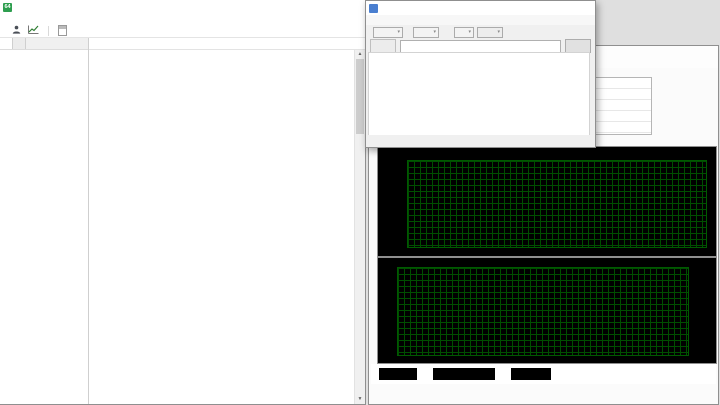  I want to click on memory-select, so click(426, 32).